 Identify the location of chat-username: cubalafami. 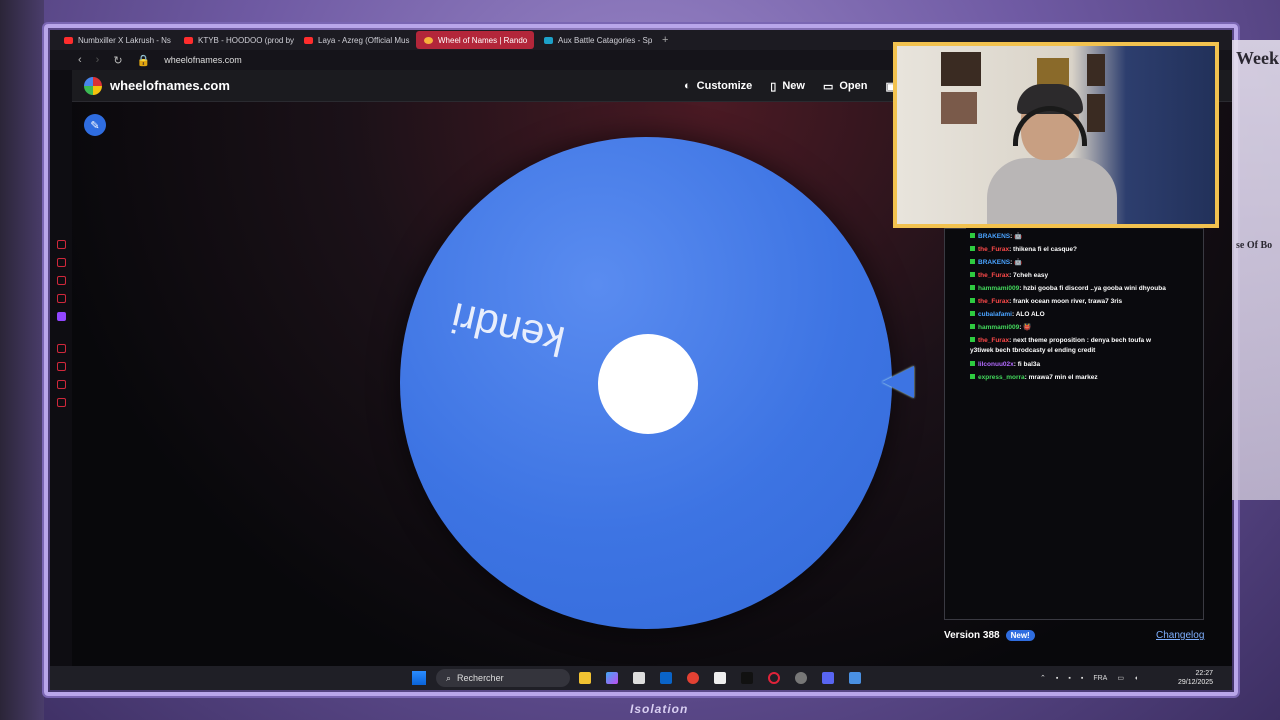
(995, 314).